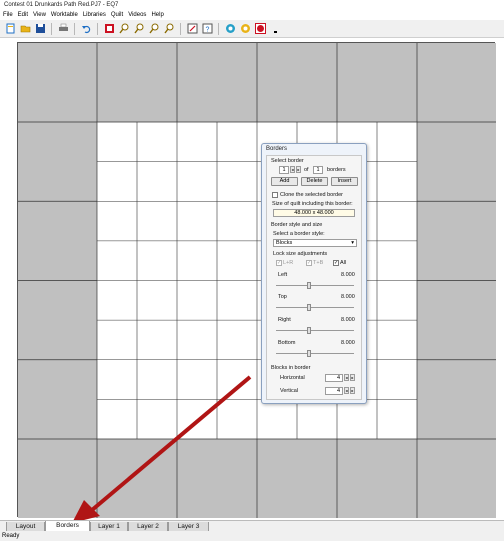  I want to click on insert-border-button: Insert, so click(344, 181).